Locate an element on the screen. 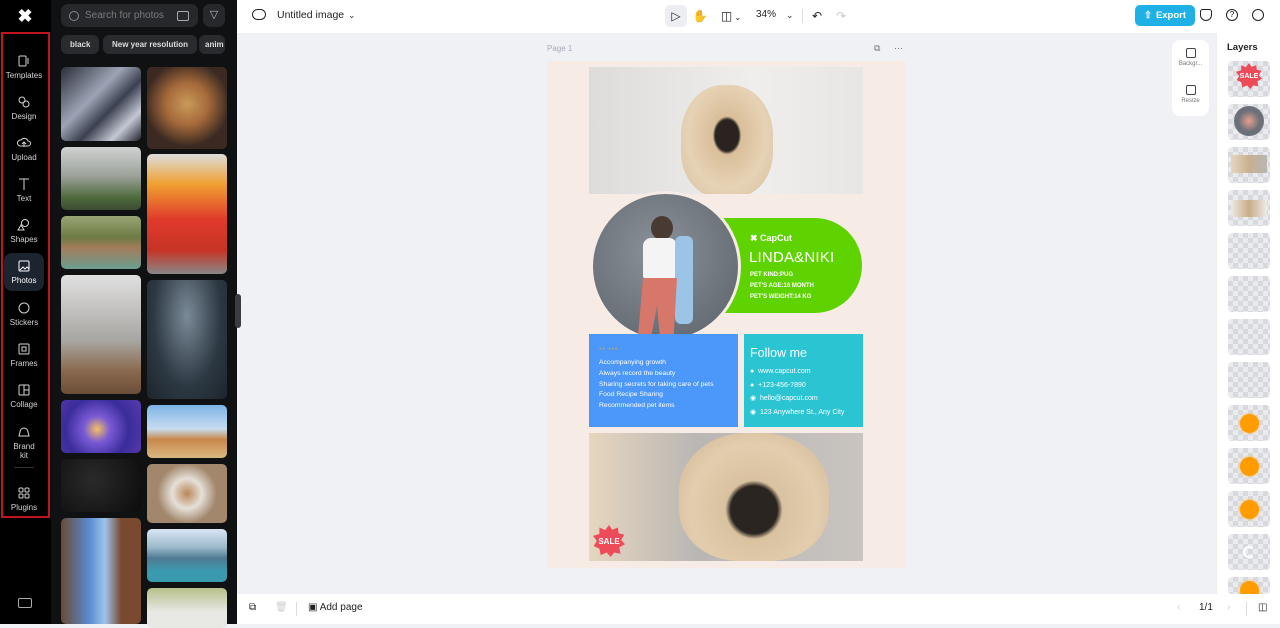 The width and height of the screenshot is (1280, 628). capcut-logo-icon: ✖ is located at coordinates (25, 16).